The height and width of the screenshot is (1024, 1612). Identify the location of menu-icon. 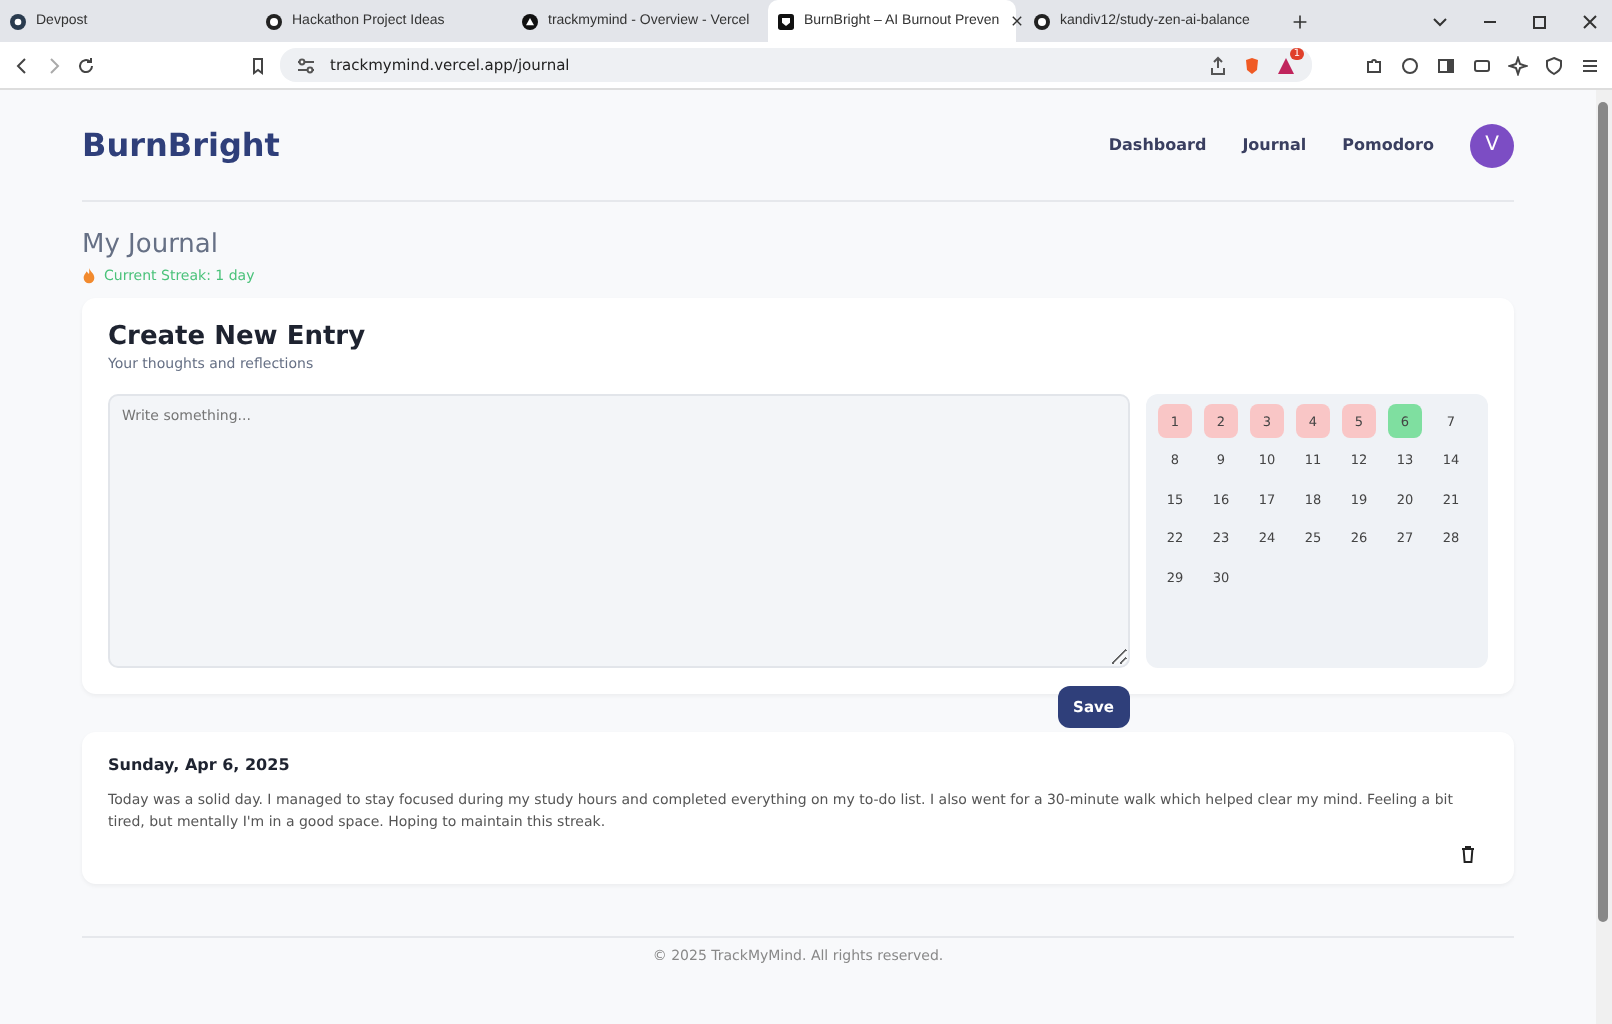
(1590, 65).